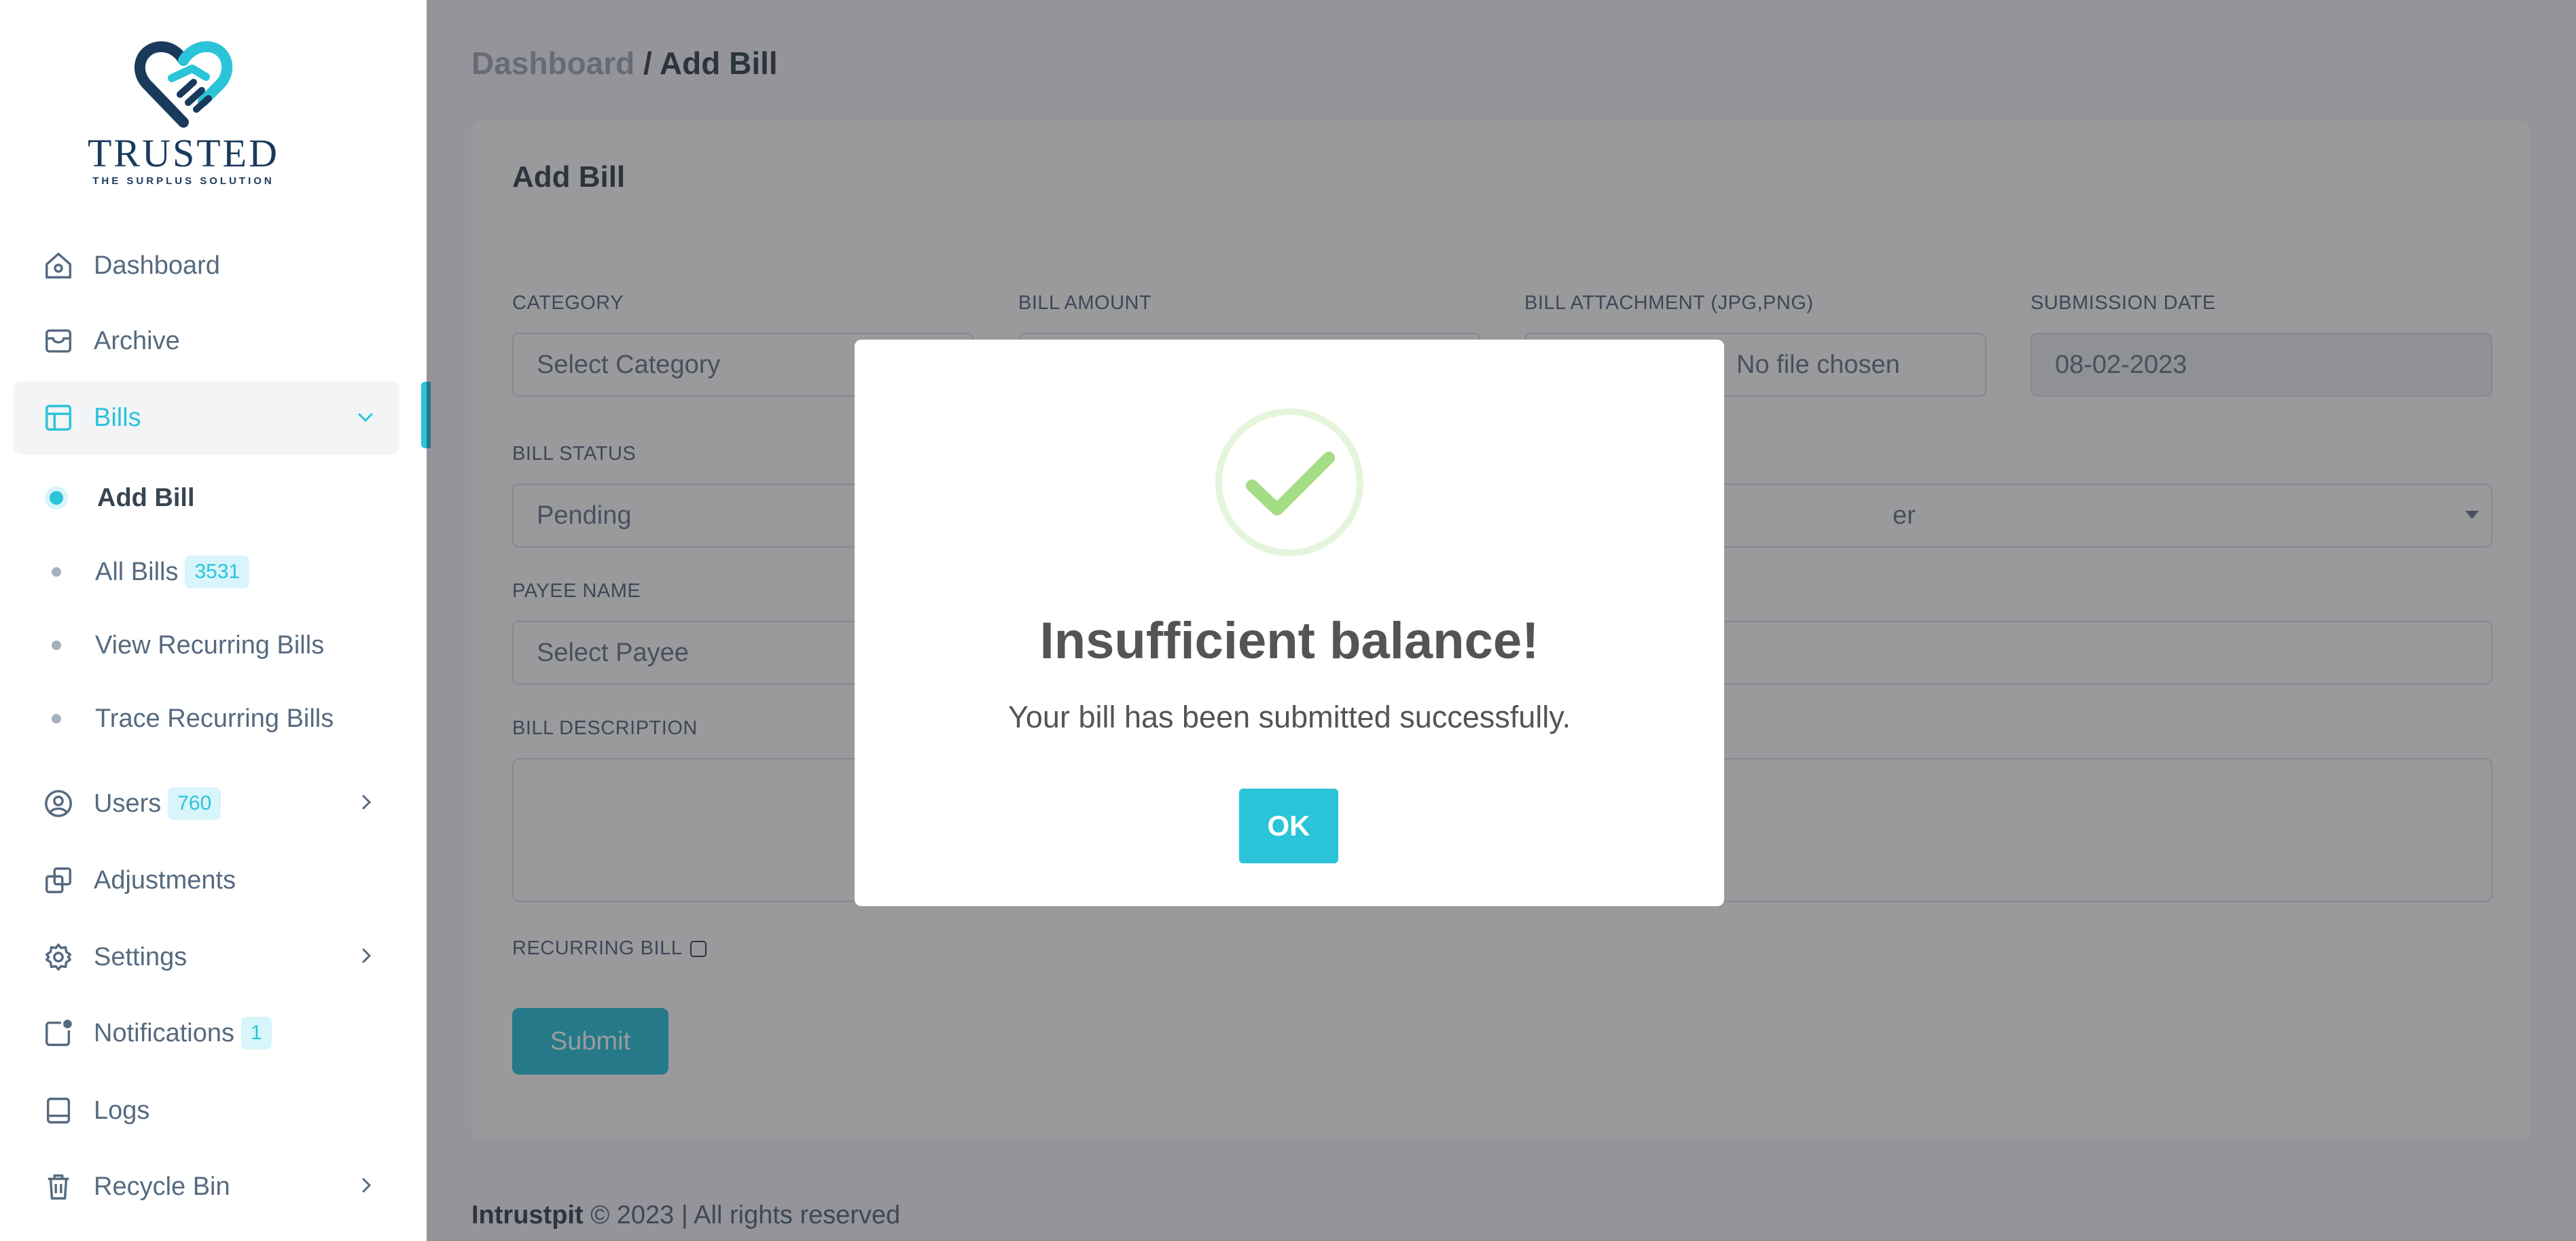 The width and height of the screenshot is (2576, 1241). Describe the element at coordinates (58, 341) in the screenshot. I see `archive-icon` at that location.